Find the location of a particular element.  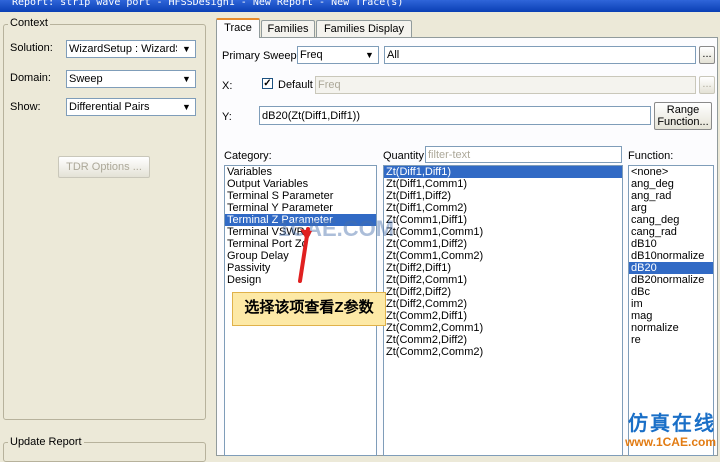

quantity-list-item: Zt(Comm1,Diff2) is located at coordinates (503, 244).